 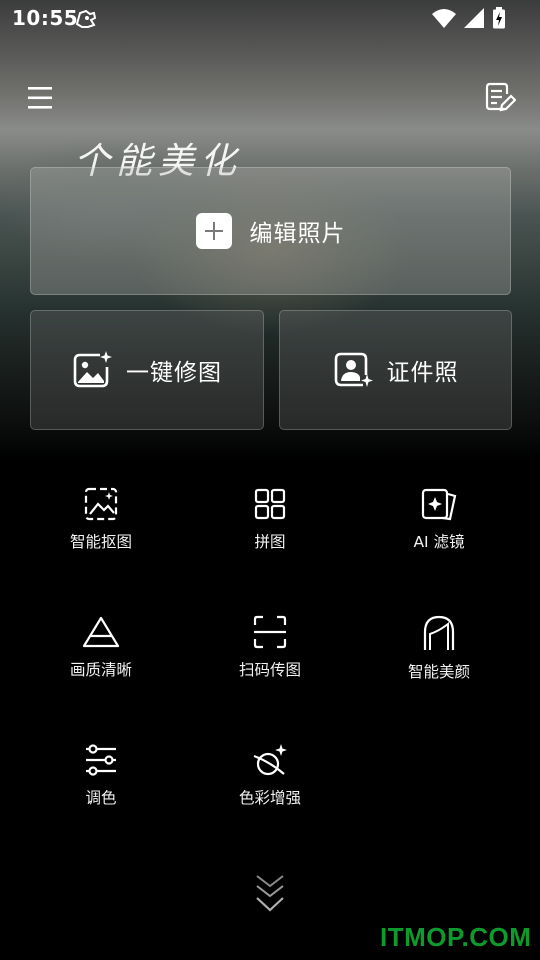 What do you see at coordinates (92, 369) in the screenshot?
I see `photo-sparkle-icon` at bounding box center [92, 369].